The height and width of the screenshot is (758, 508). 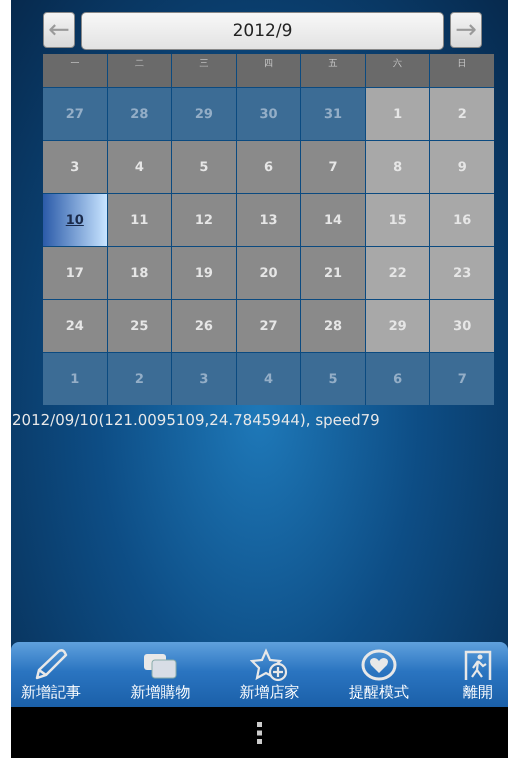 What do you see at coordinates (398, 273) in the screenshot?
I see `day-cell: 22` at bounding box center [398, 273].